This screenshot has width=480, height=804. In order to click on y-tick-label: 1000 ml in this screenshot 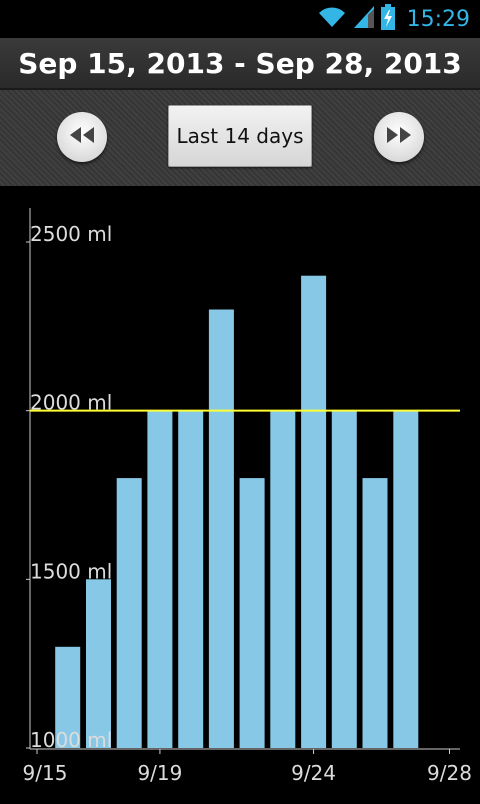, I will do `click(71, 740)`.